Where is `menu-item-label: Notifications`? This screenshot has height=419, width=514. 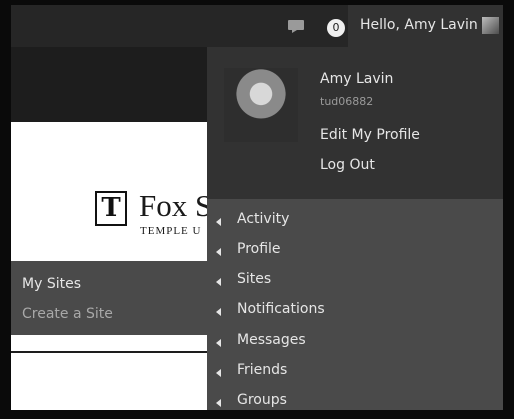
menu-item-label: Notifications is located at coordinates (281, 309).